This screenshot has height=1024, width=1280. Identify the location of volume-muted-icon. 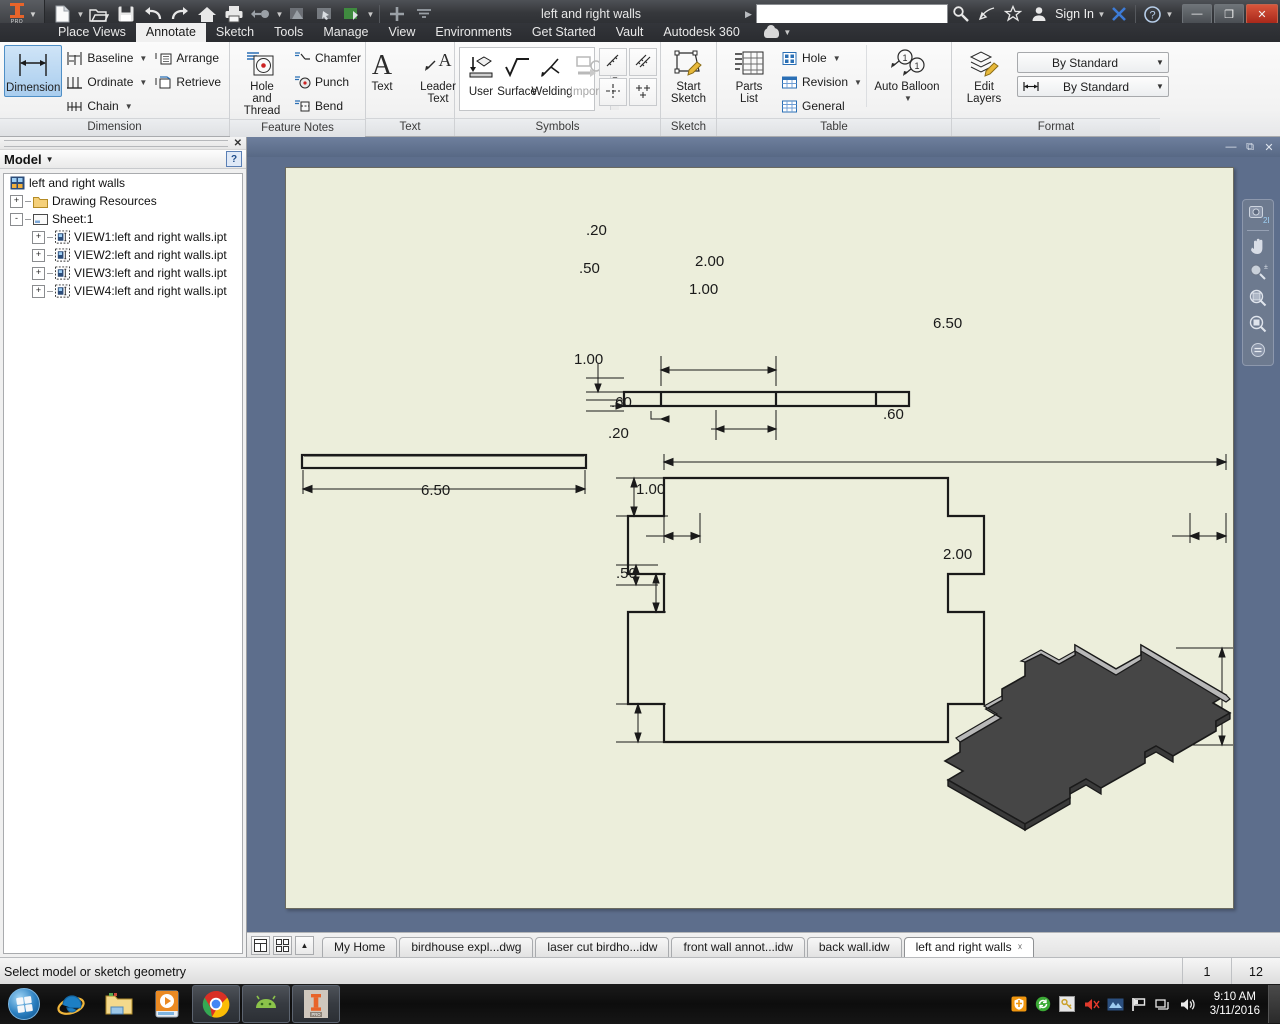
(1091, 1004).